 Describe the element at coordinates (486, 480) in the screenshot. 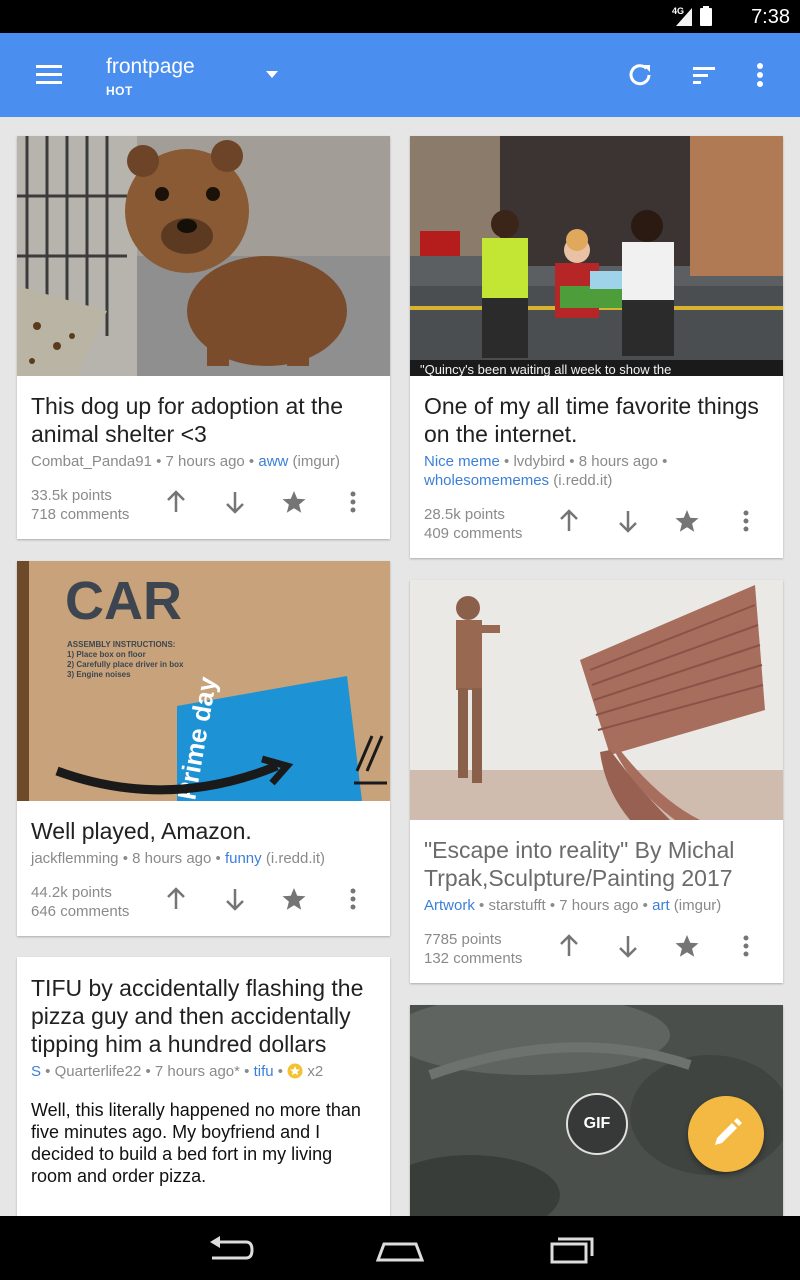

I see `post-subreddit: wholesomememes` at that location.